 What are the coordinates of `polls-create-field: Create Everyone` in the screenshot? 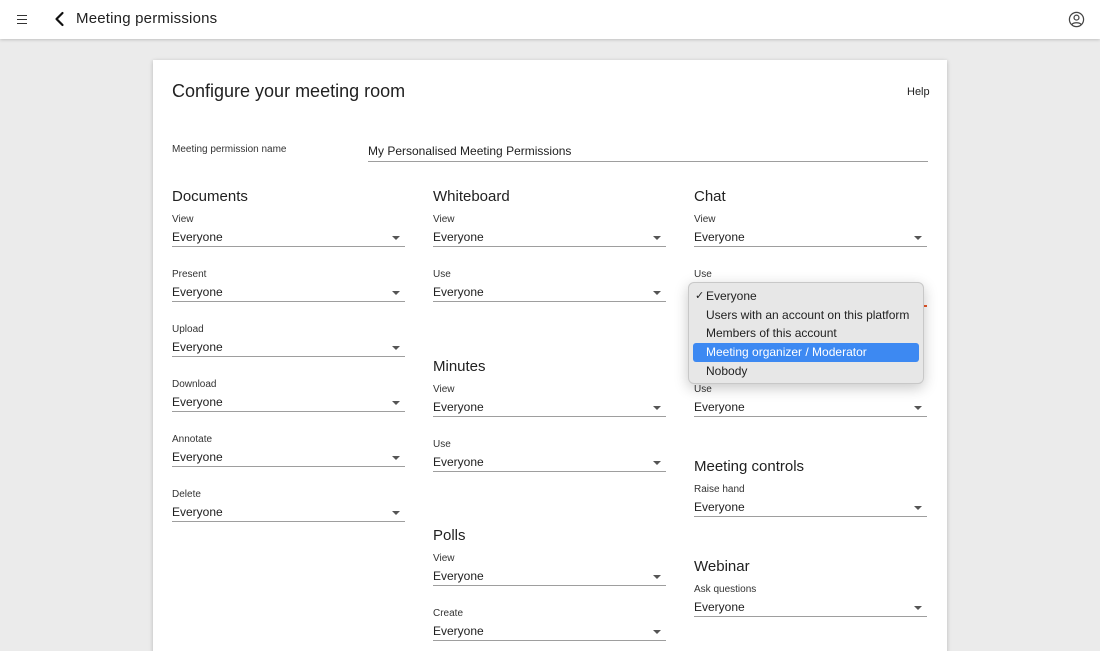 It's located at (549, 629).